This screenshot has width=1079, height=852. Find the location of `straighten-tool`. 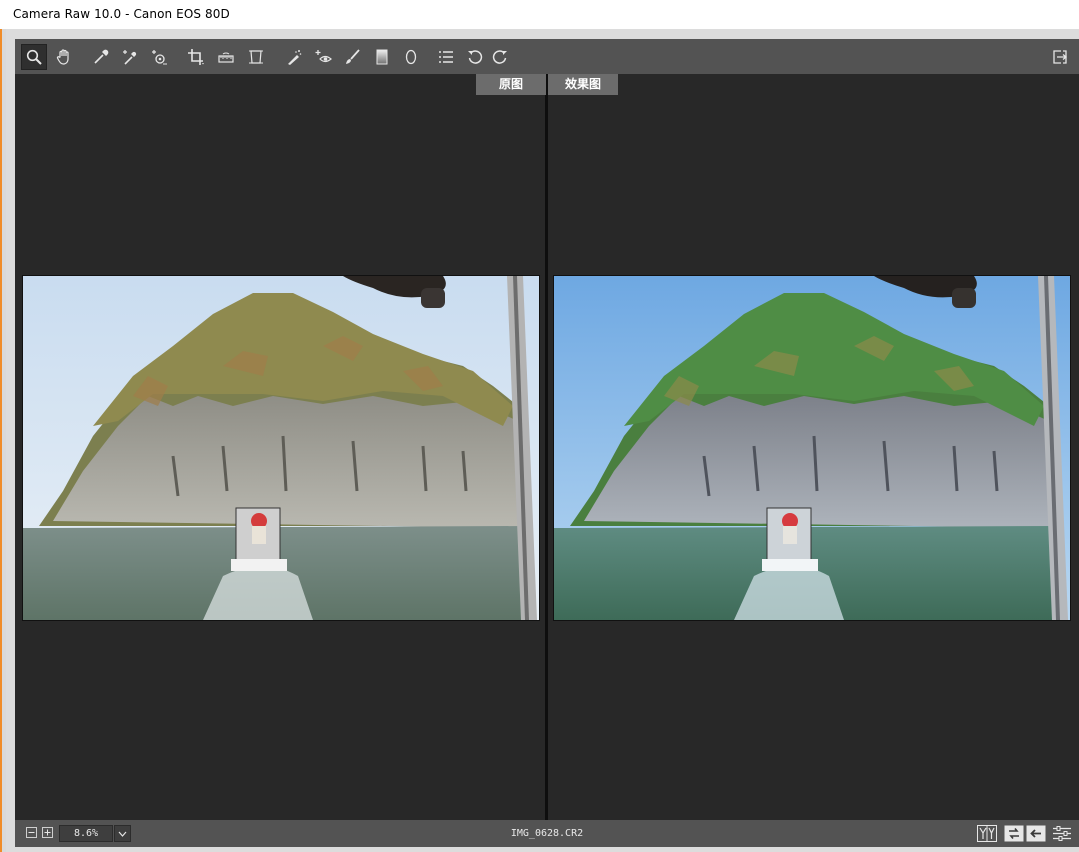

straighten-tool is located at coordinates (226, 57).